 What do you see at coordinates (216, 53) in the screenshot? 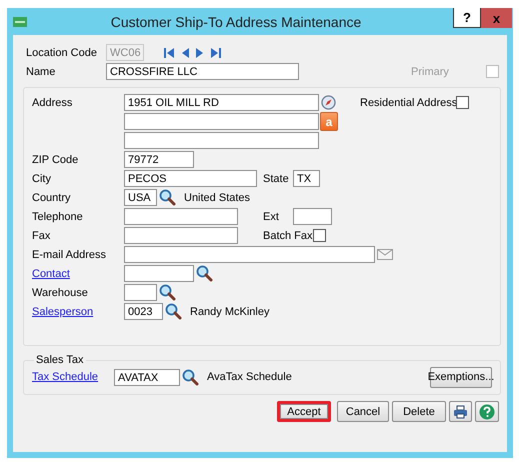
I see `last-record-icon` at bounding box center [216, 53].